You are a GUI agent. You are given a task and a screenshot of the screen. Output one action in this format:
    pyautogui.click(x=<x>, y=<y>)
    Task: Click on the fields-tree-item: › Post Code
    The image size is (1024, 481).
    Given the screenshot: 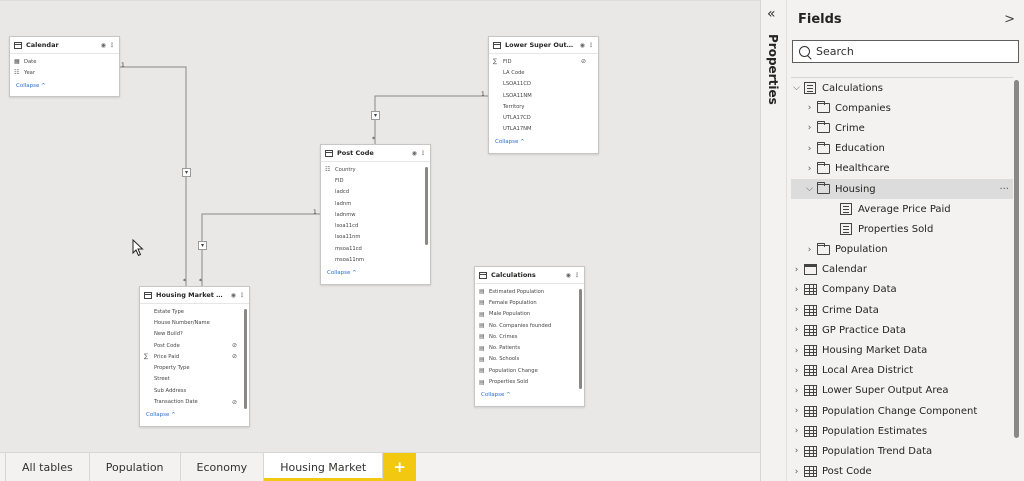 What is the action you would take?
    pyautogui.click(x=902, y=471)
    